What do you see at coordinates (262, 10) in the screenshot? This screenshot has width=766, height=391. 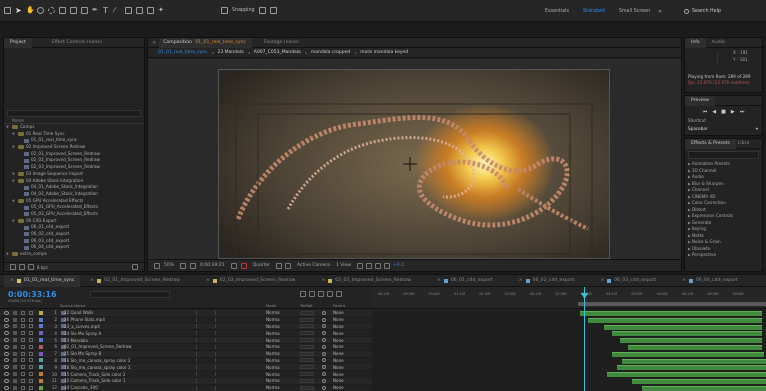 I see `snapping-options-icon` at bounding box center [262, 10].